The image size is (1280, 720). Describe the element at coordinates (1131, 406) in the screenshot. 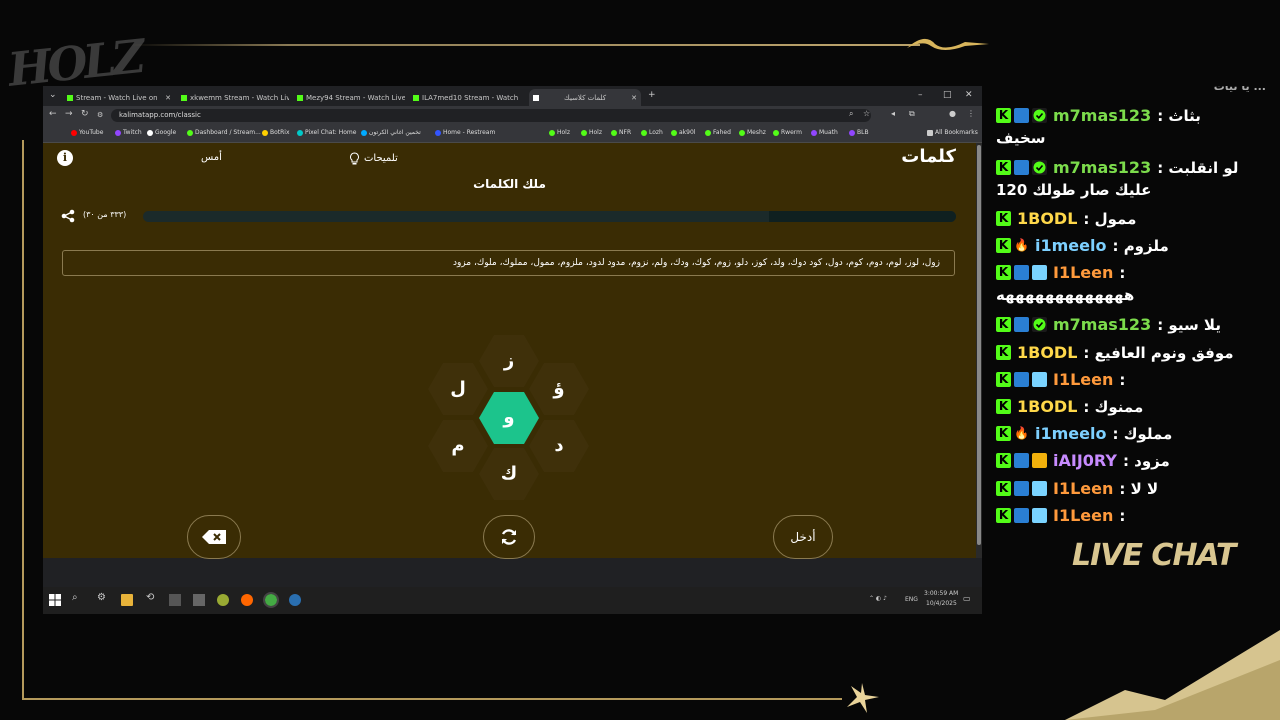

I see `chat-message: K 1BODL ممنوك :` at that location.